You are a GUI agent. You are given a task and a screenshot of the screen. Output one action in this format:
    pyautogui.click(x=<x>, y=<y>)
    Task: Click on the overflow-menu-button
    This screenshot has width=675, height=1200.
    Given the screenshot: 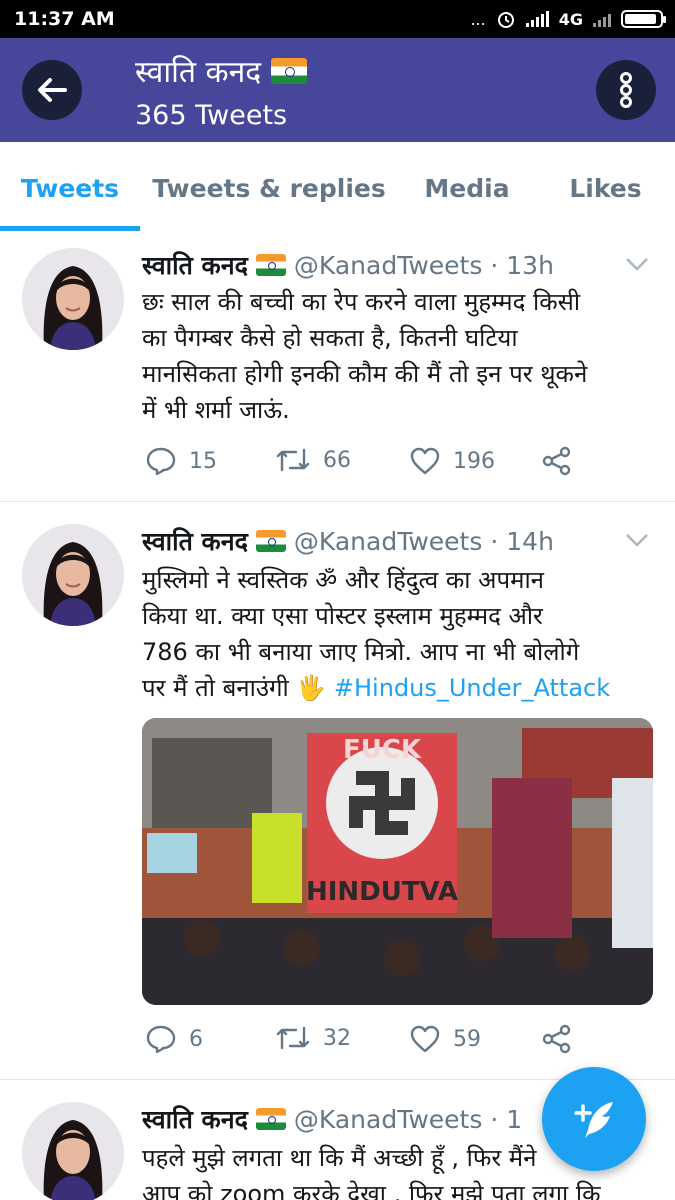 What is the action you would take?
    pyautogui.click(x=626, y=90)
    